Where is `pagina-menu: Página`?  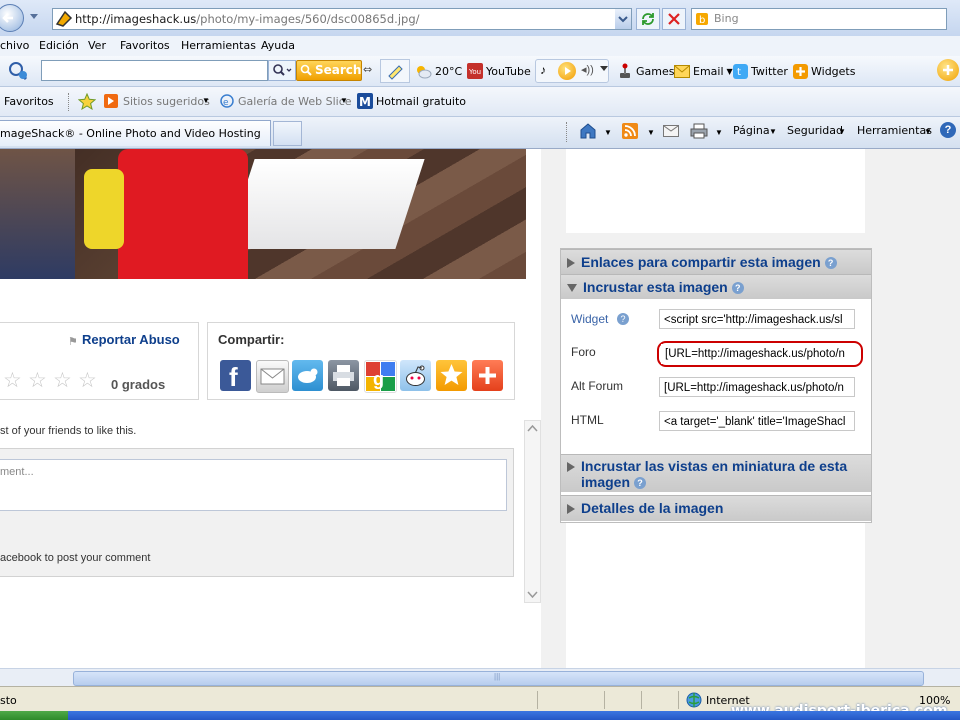 pagina-menu: Página is located at coordinates (751, 130).